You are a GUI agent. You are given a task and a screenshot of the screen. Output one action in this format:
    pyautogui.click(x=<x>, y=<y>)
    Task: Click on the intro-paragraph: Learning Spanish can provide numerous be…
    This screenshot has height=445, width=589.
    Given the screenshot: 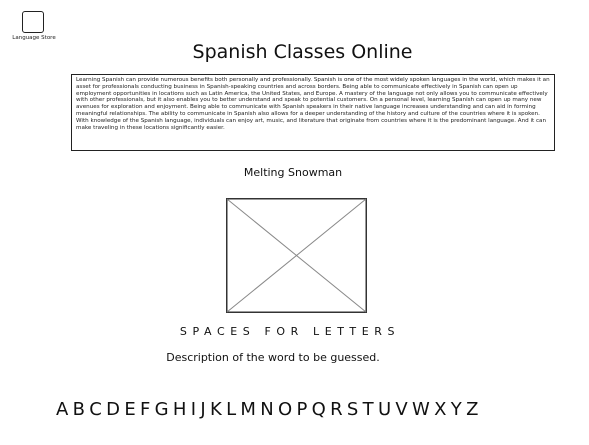 What is the action you would take?
    pyautogui.click(x=313, y=104)
    